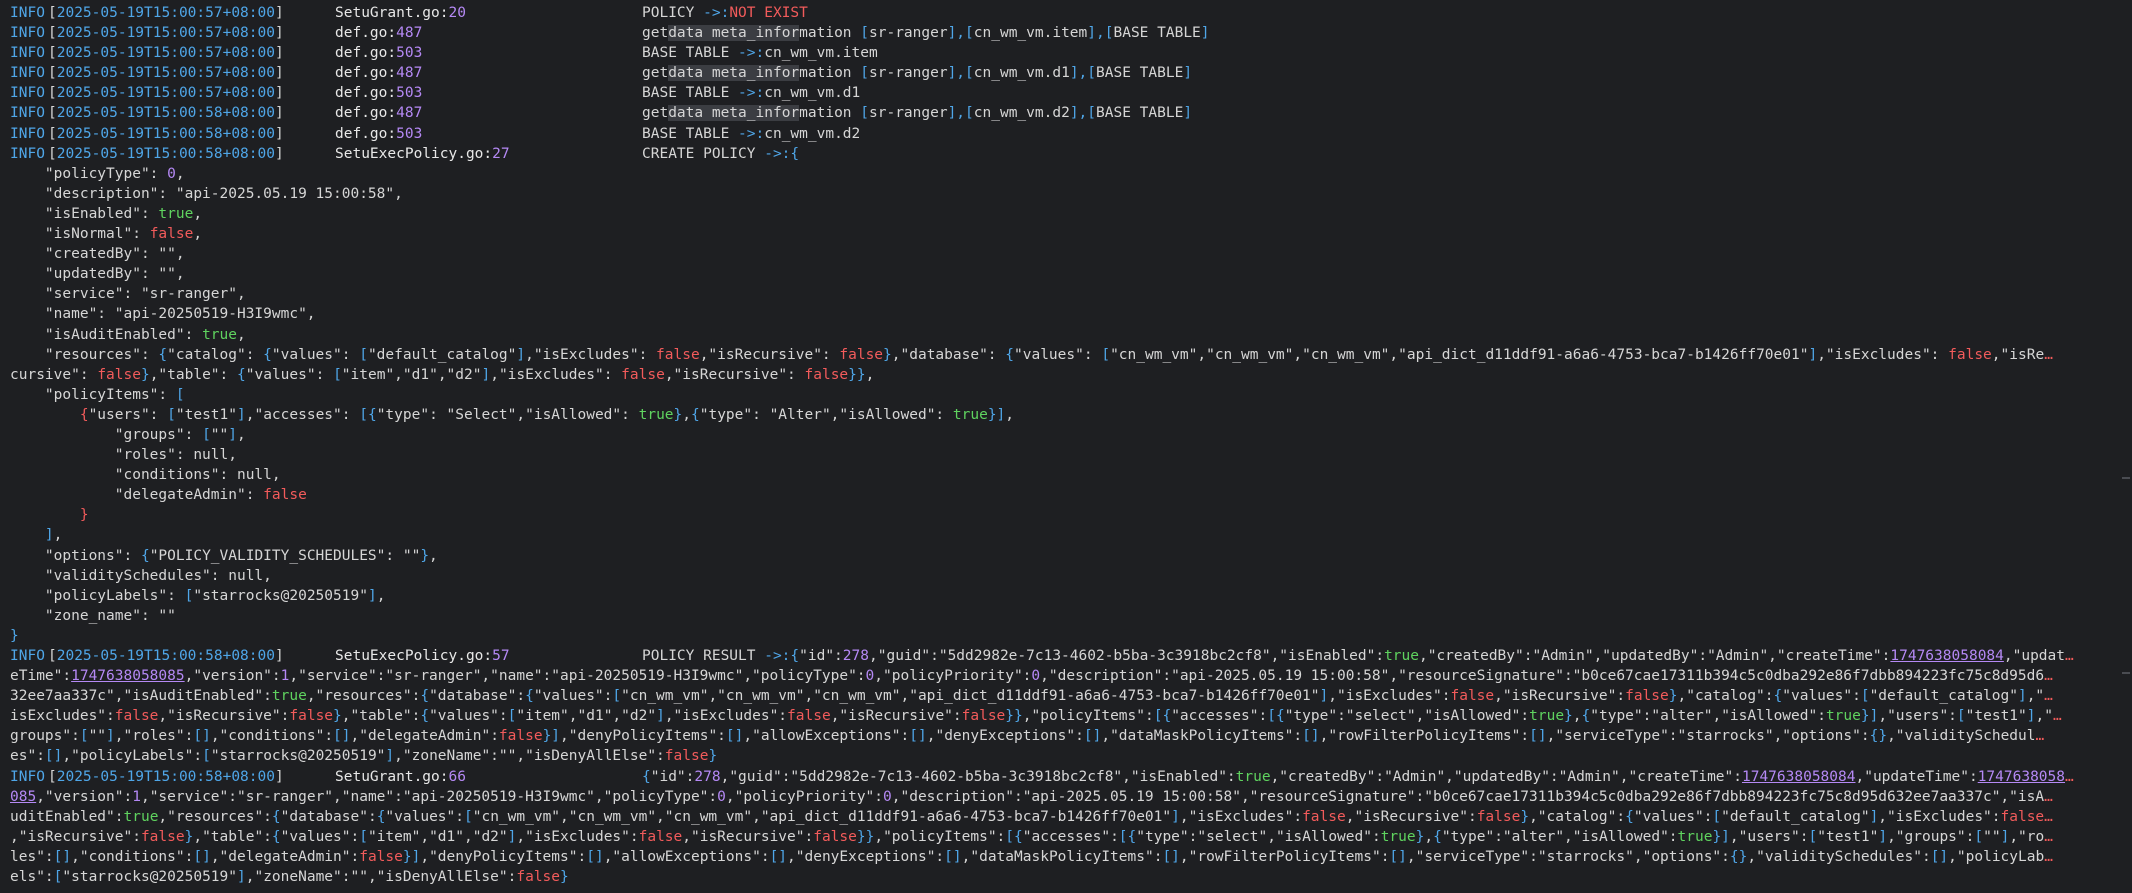  I want to click on log-line: "roles": null,, so click(123, 455).